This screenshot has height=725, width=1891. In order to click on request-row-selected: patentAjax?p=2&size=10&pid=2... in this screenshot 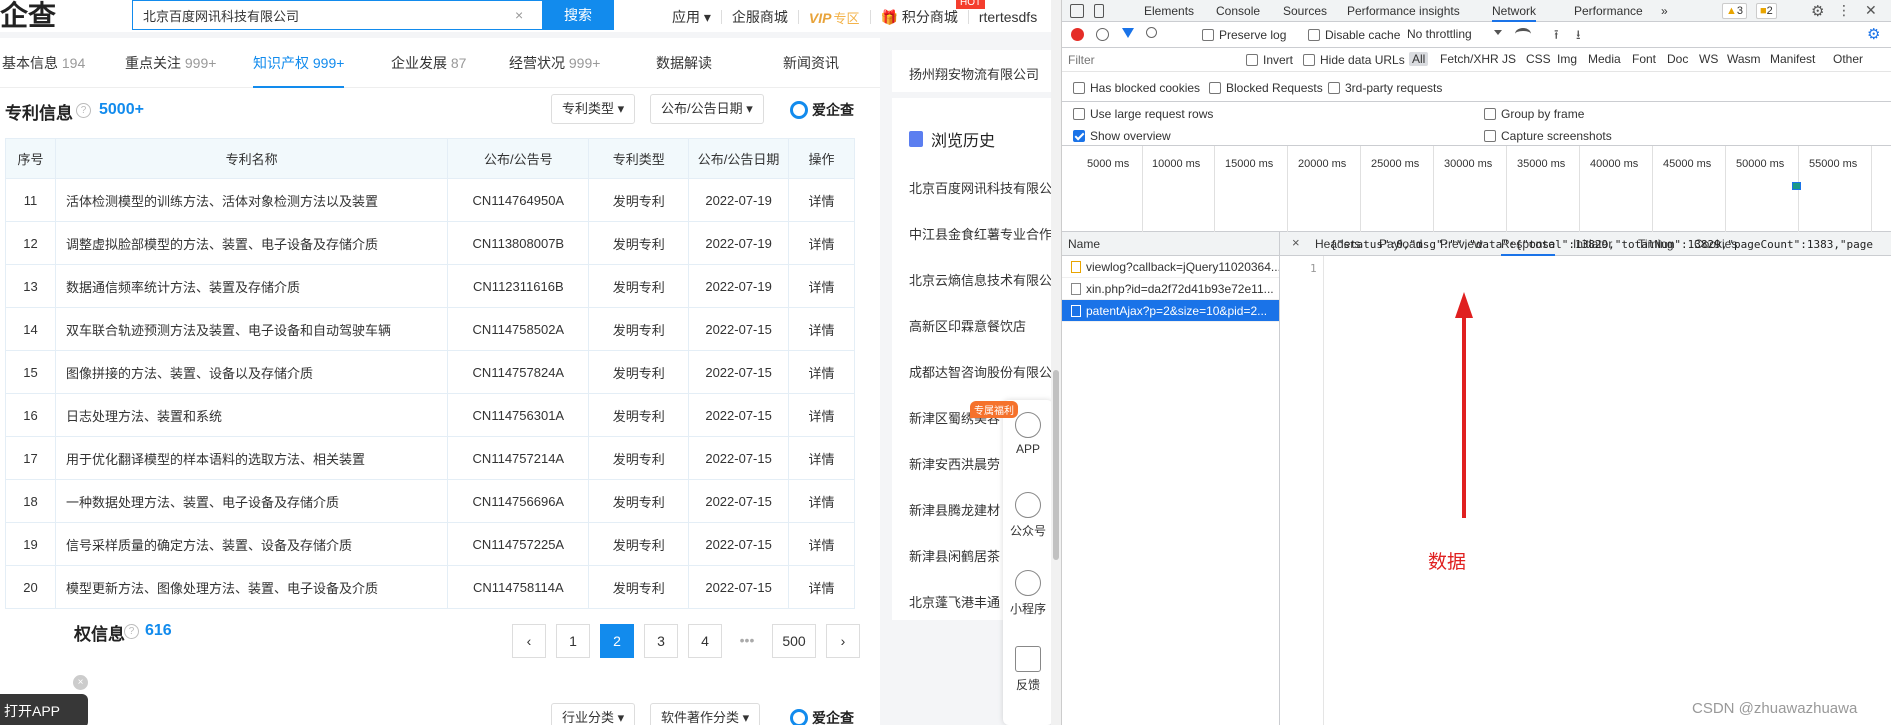, I will do `click(1170, 311)`.